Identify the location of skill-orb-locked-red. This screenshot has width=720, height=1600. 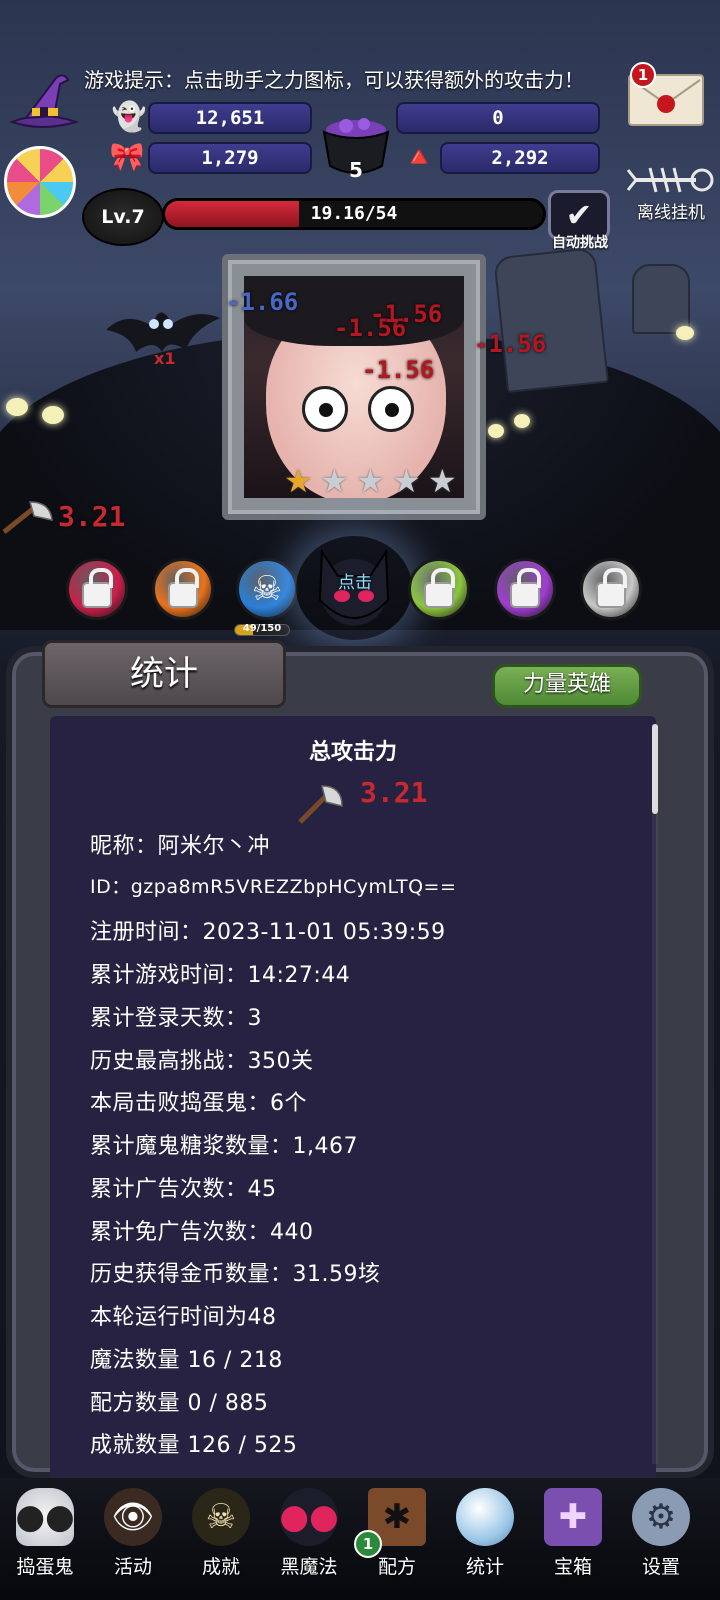
(97, 589).